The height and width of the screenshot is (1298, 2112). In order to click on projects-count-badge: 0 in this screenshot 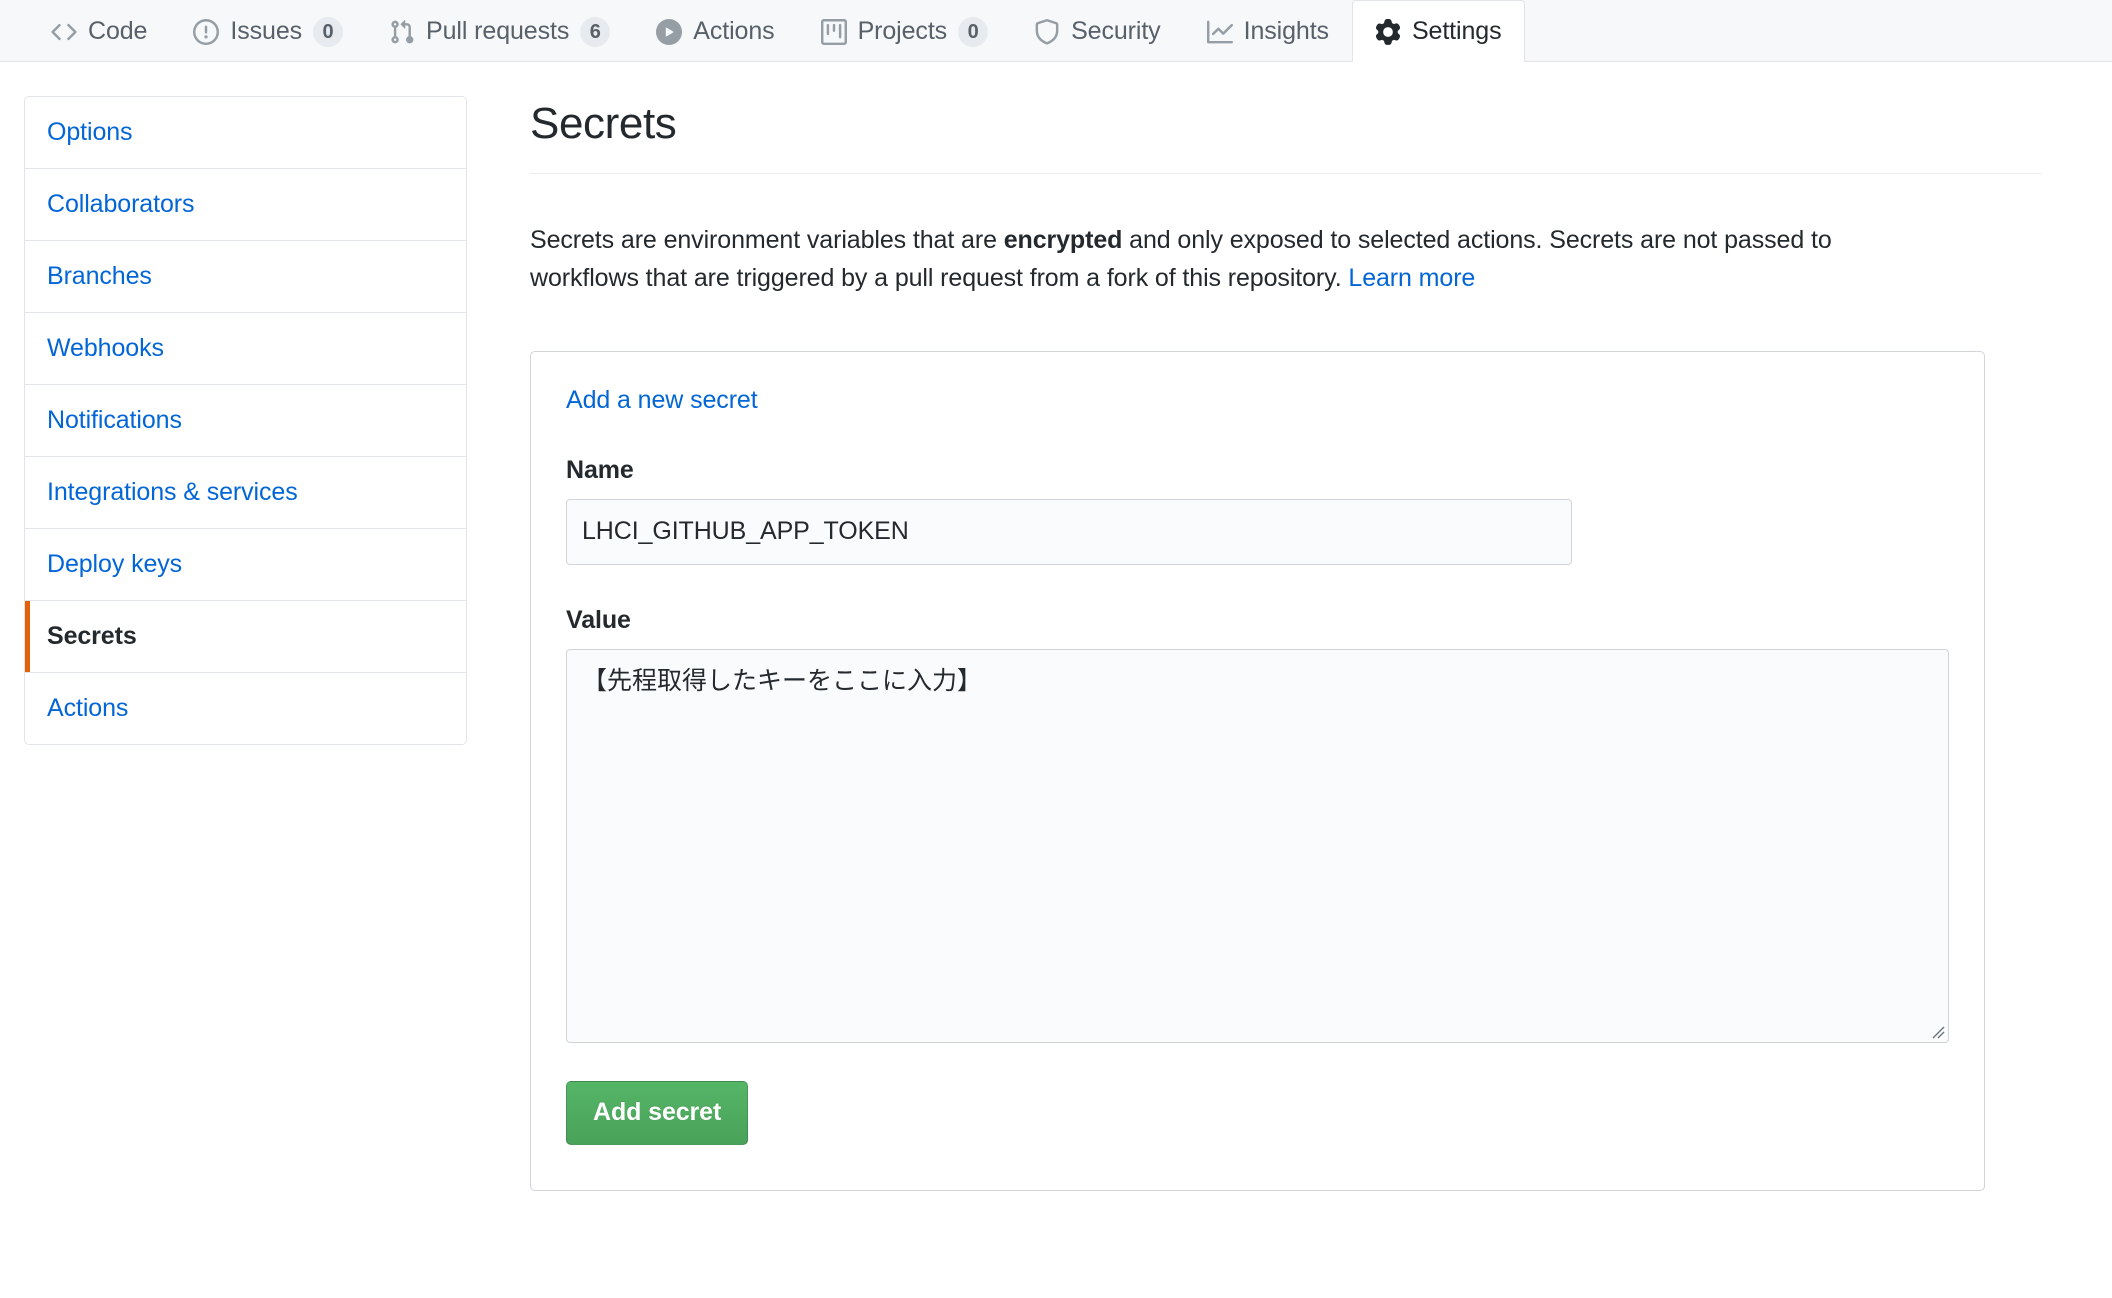, I will do `click(973, 31)`.